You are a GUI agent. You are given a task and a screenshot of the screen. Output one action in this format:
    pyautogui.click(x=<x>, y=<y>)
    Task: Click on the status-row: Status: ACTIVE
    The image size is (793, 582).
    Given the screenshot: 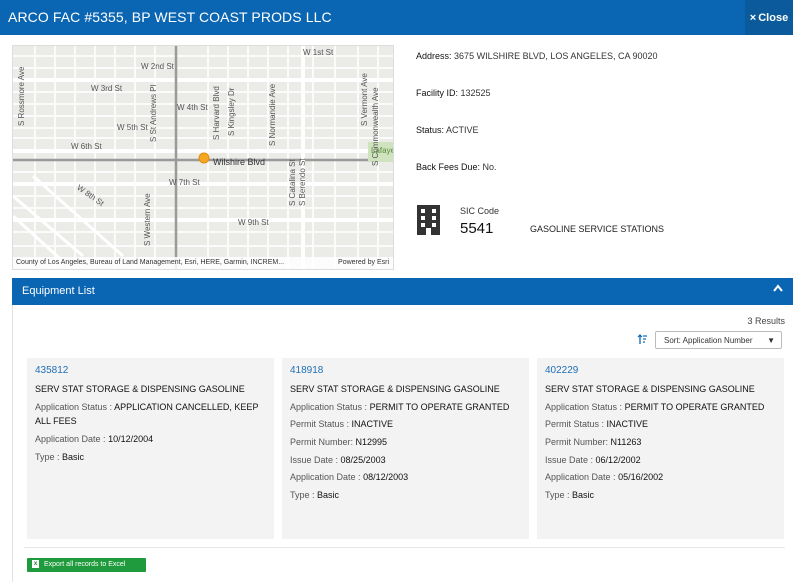 What is the action you would take?
    pyautogui.click(x=447, y=130)
    